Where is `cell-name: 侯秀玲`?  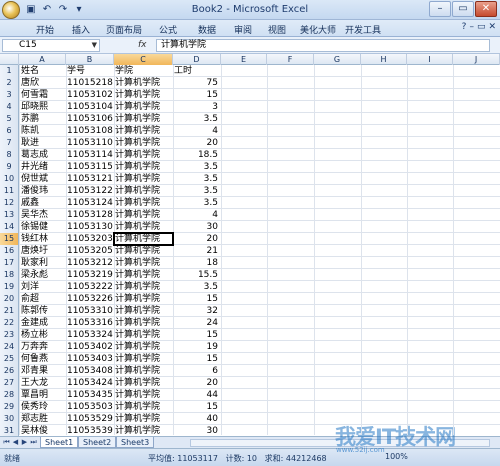 cell-name: 侯秀玲 is located at coordinates (43, 407).